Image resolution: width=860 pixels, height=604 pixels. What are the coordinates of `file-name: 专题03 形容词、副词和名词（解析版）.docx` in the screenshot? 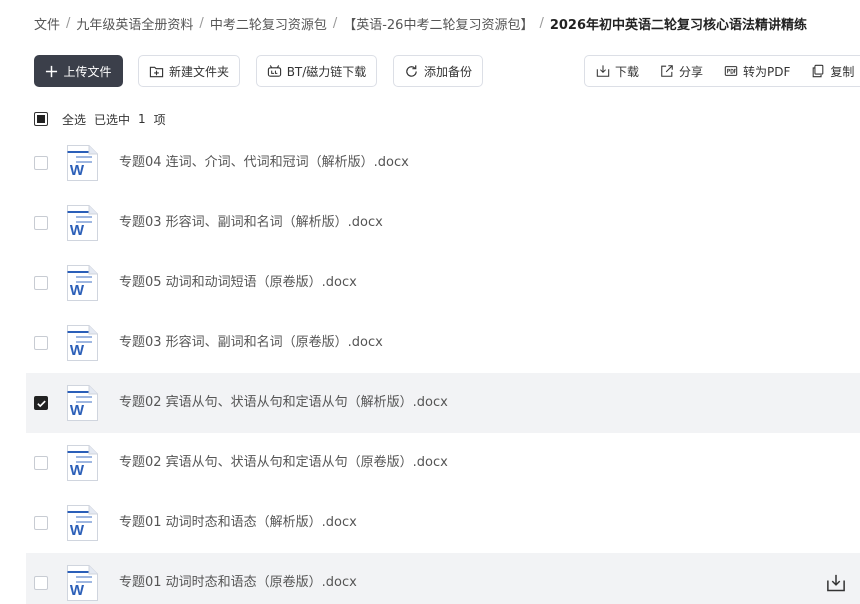 It's located at (251, 223).